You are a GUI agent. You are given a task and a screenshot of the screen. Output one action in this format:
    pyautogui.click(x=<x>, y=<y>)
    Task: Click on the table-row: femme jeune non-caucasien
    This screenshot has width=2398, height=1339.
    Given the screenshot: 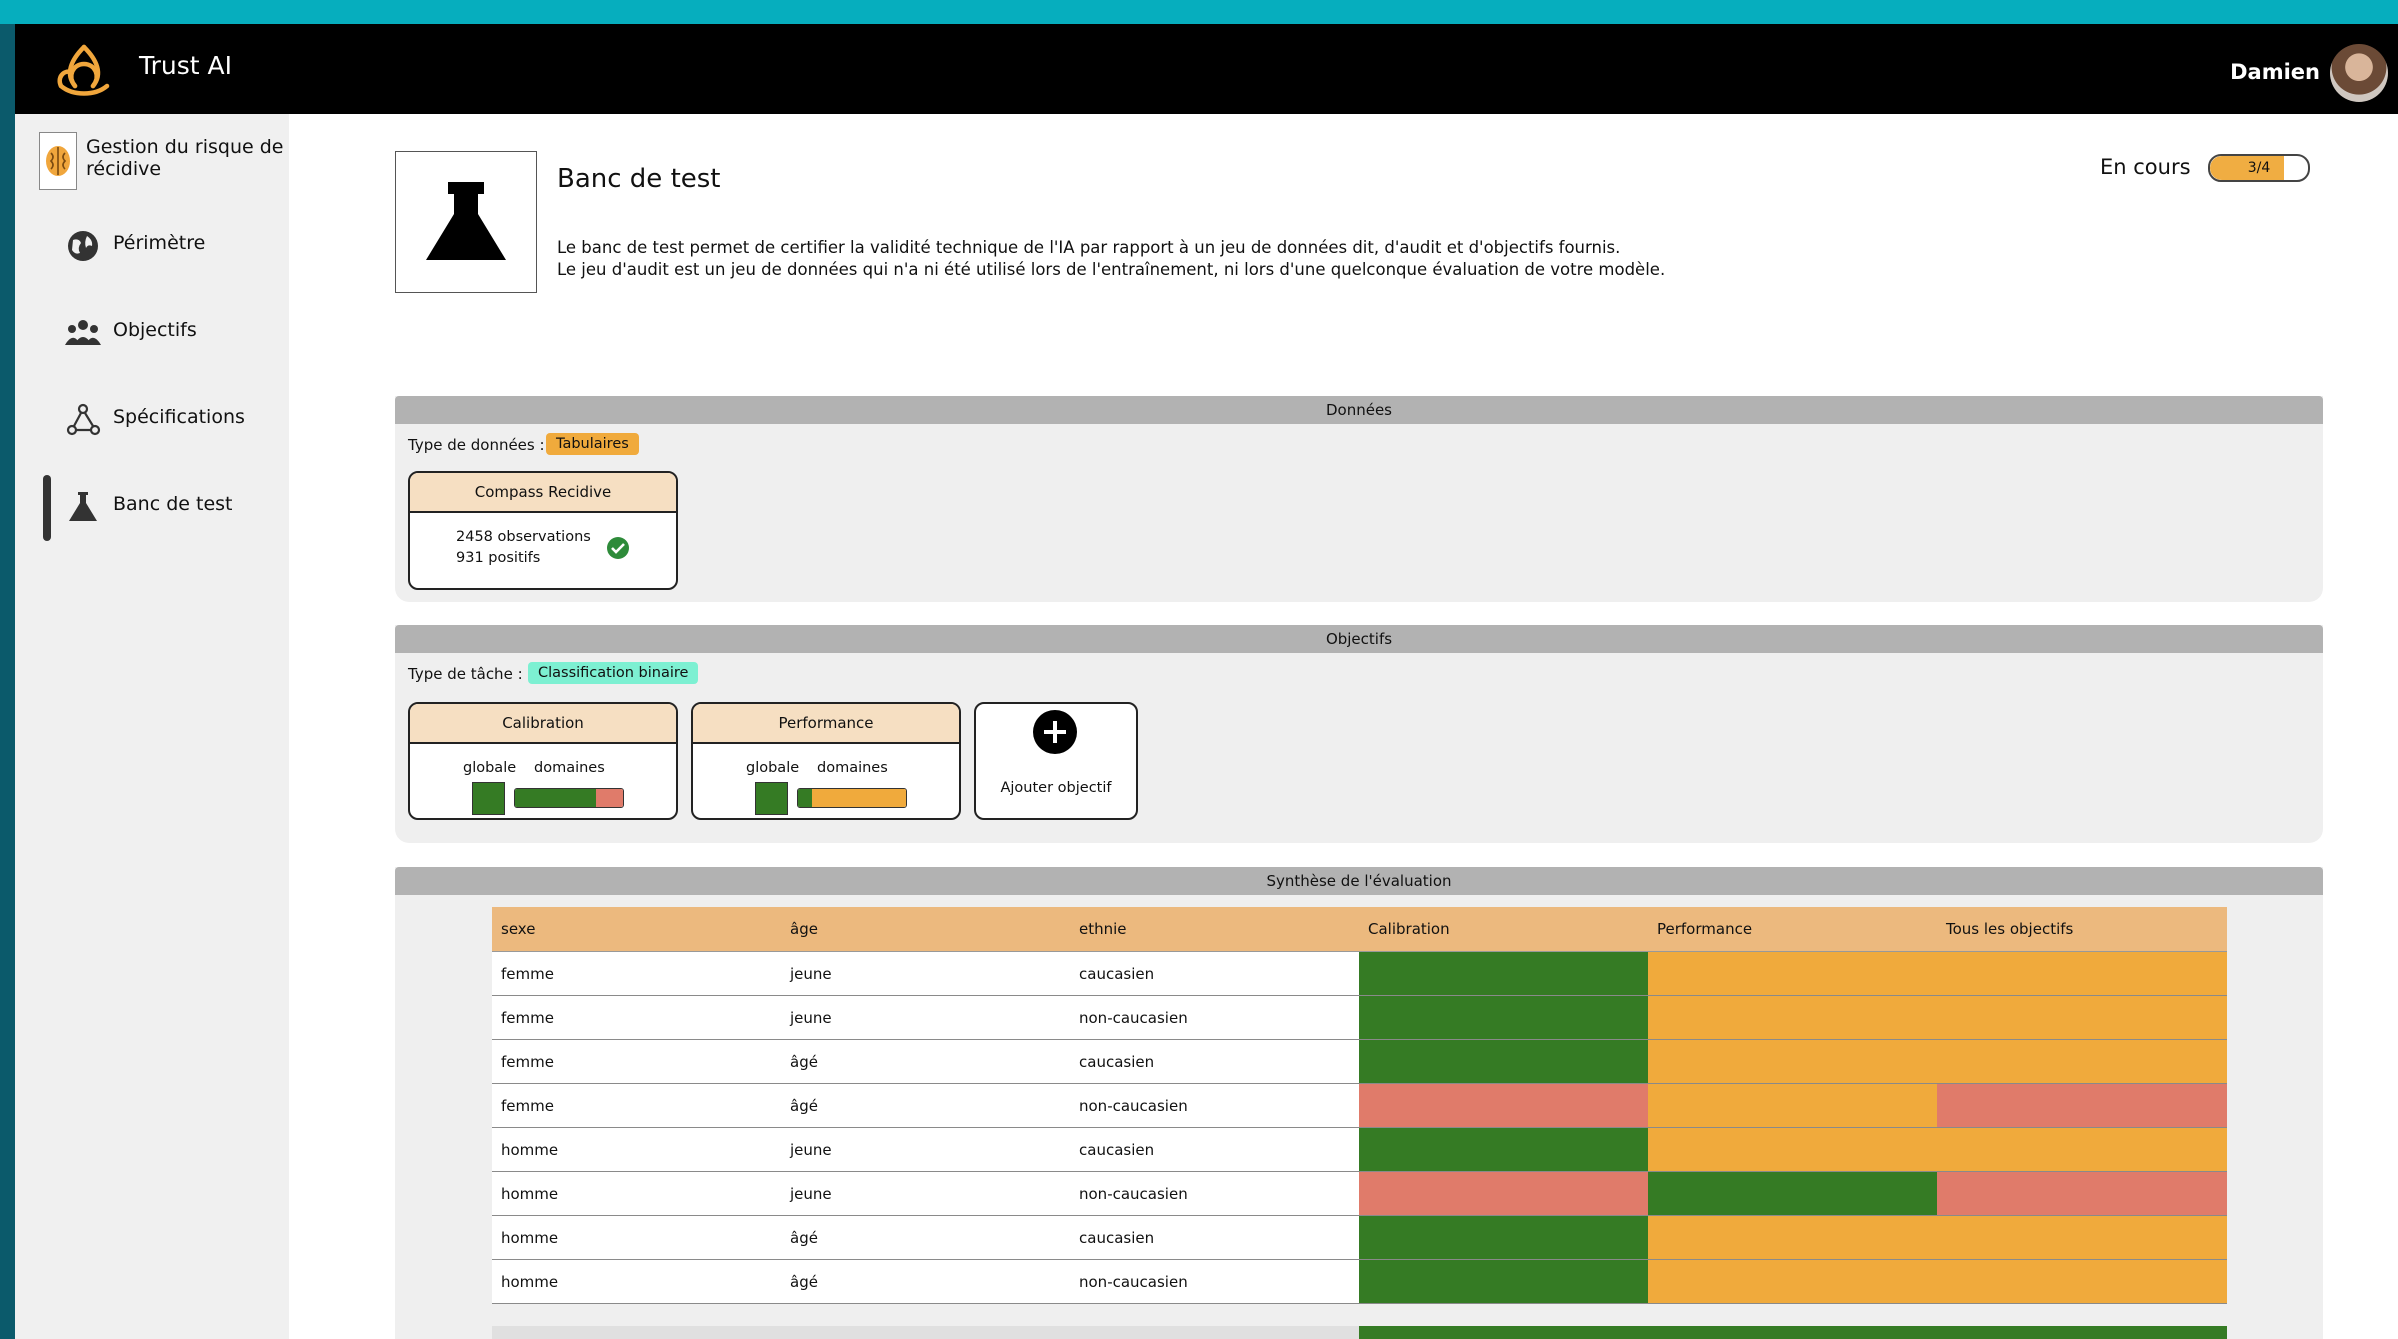 What is the action you would take?
    pyautogui.click(x=1359, y=1017)
    